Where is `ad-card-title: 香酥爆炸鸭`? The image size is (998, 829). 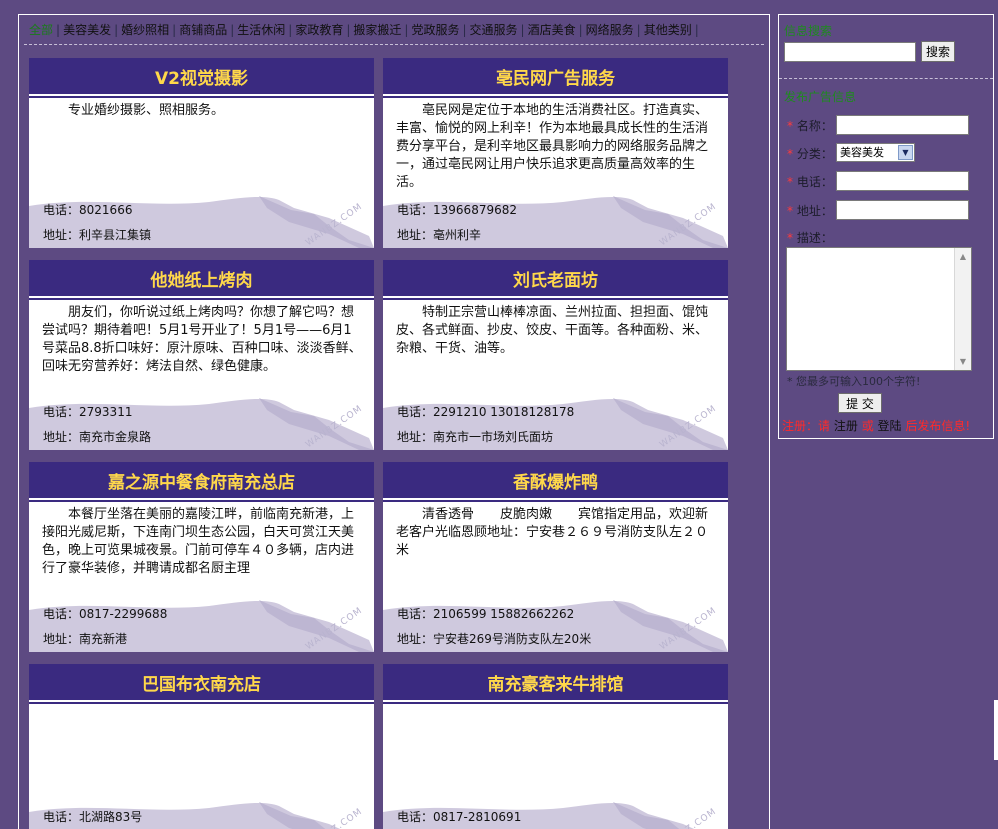
ad-card-title: 香酥爆炸鸭 is located at coordinates (555, 481).